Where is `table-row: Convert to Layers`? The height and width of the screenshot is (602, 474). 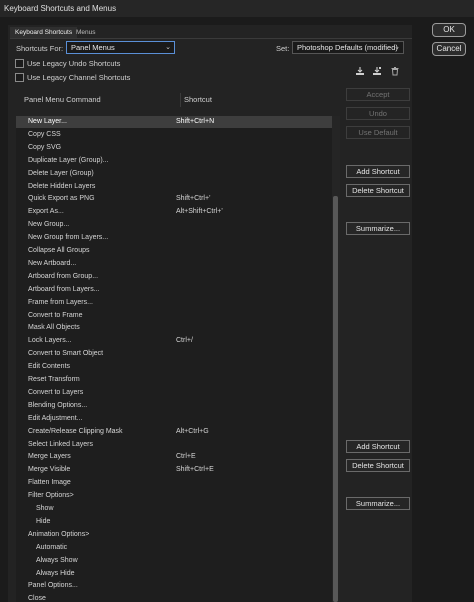
table-row: Convert to Layers is located at coordinates (174, 393).